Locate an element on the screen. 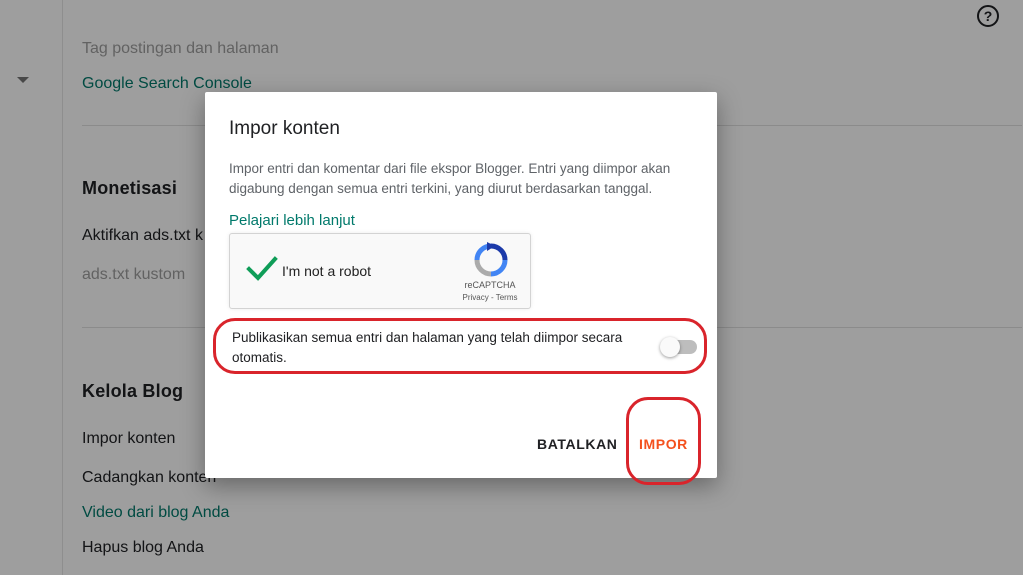 This screenshot has height=575, width=1023. import-button: IMPOR is located at coordinates (663, 444).